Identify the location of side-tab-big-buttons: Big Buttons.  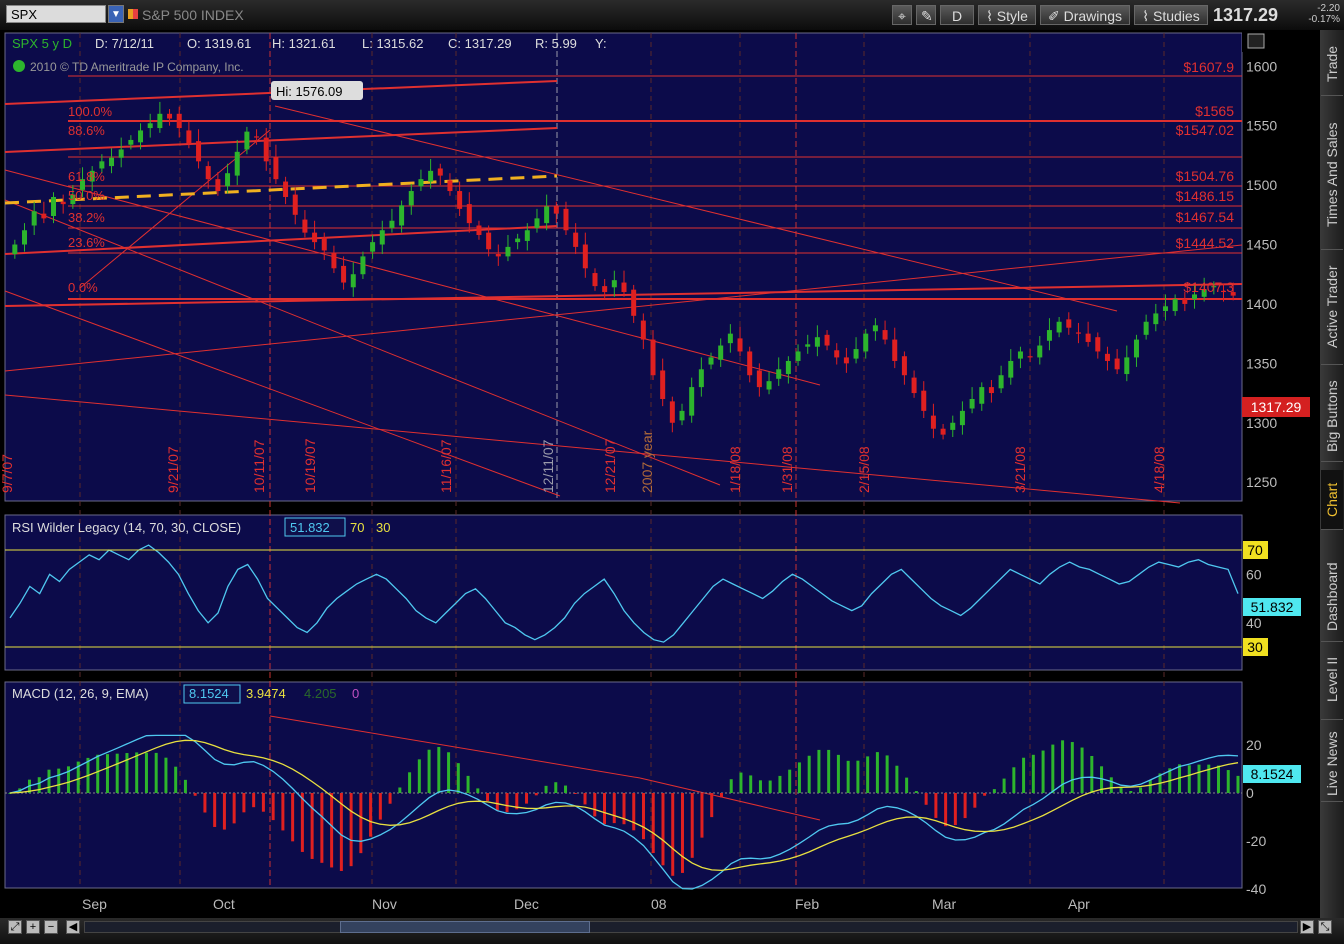
(1332, 417).